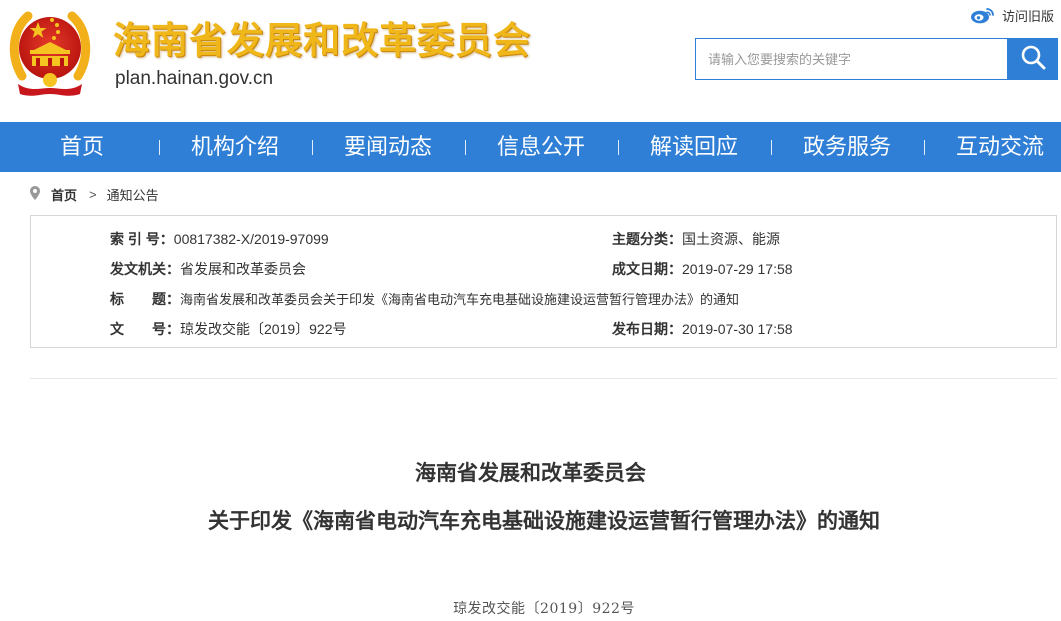  Describe the element at coordinates (694, 147) in the screenshot. I see `nav-item-interpretation: 解读回应` at that location.